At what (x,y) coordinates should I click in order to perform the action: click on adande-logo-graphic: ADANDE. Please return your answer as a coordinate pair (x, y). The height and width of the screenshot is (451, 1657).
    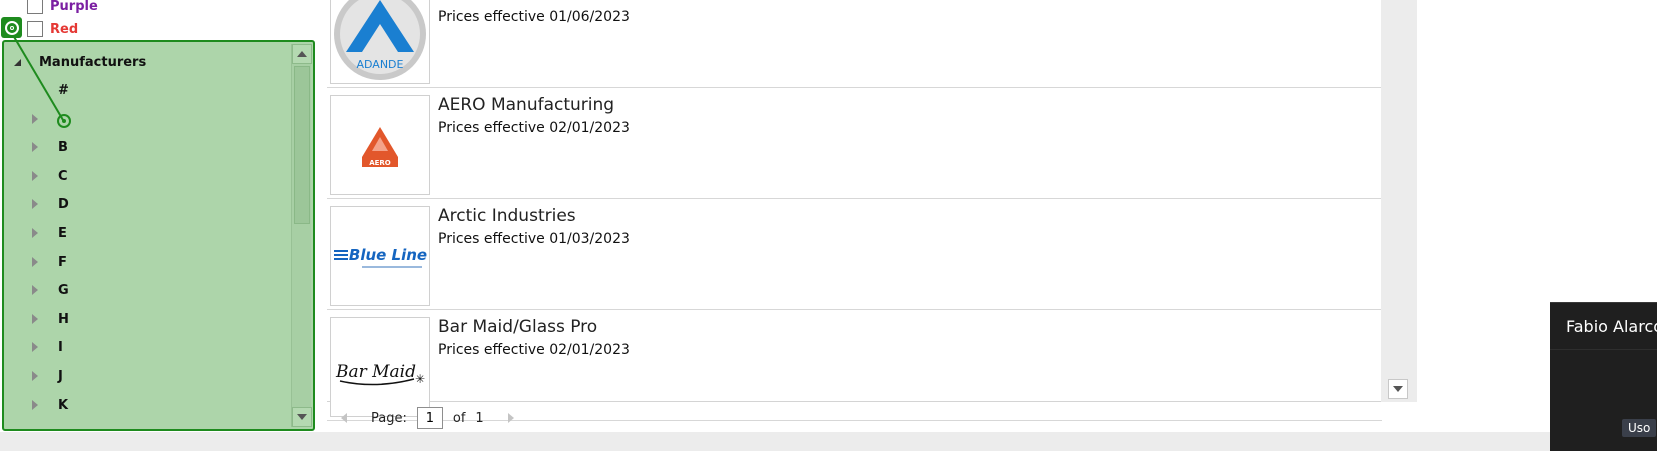
    Looking at the image, I should click on (380, 40).